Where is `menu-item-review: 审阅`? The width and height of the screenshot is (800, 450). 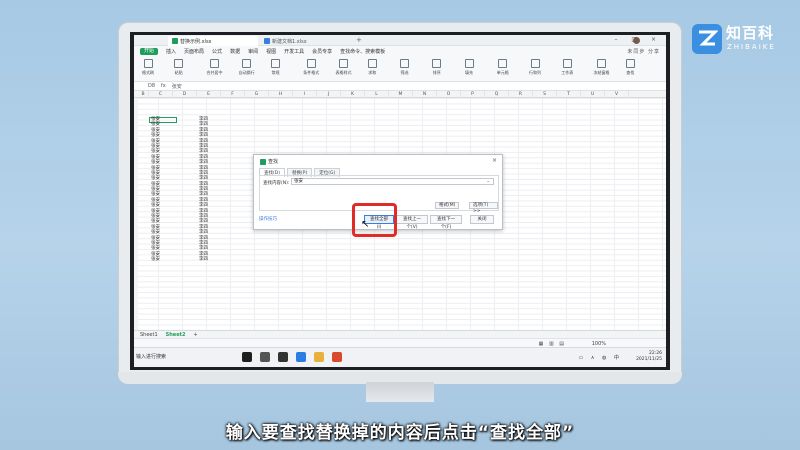
menu-item-review: 审阅 is located at coordinates (253, 51).